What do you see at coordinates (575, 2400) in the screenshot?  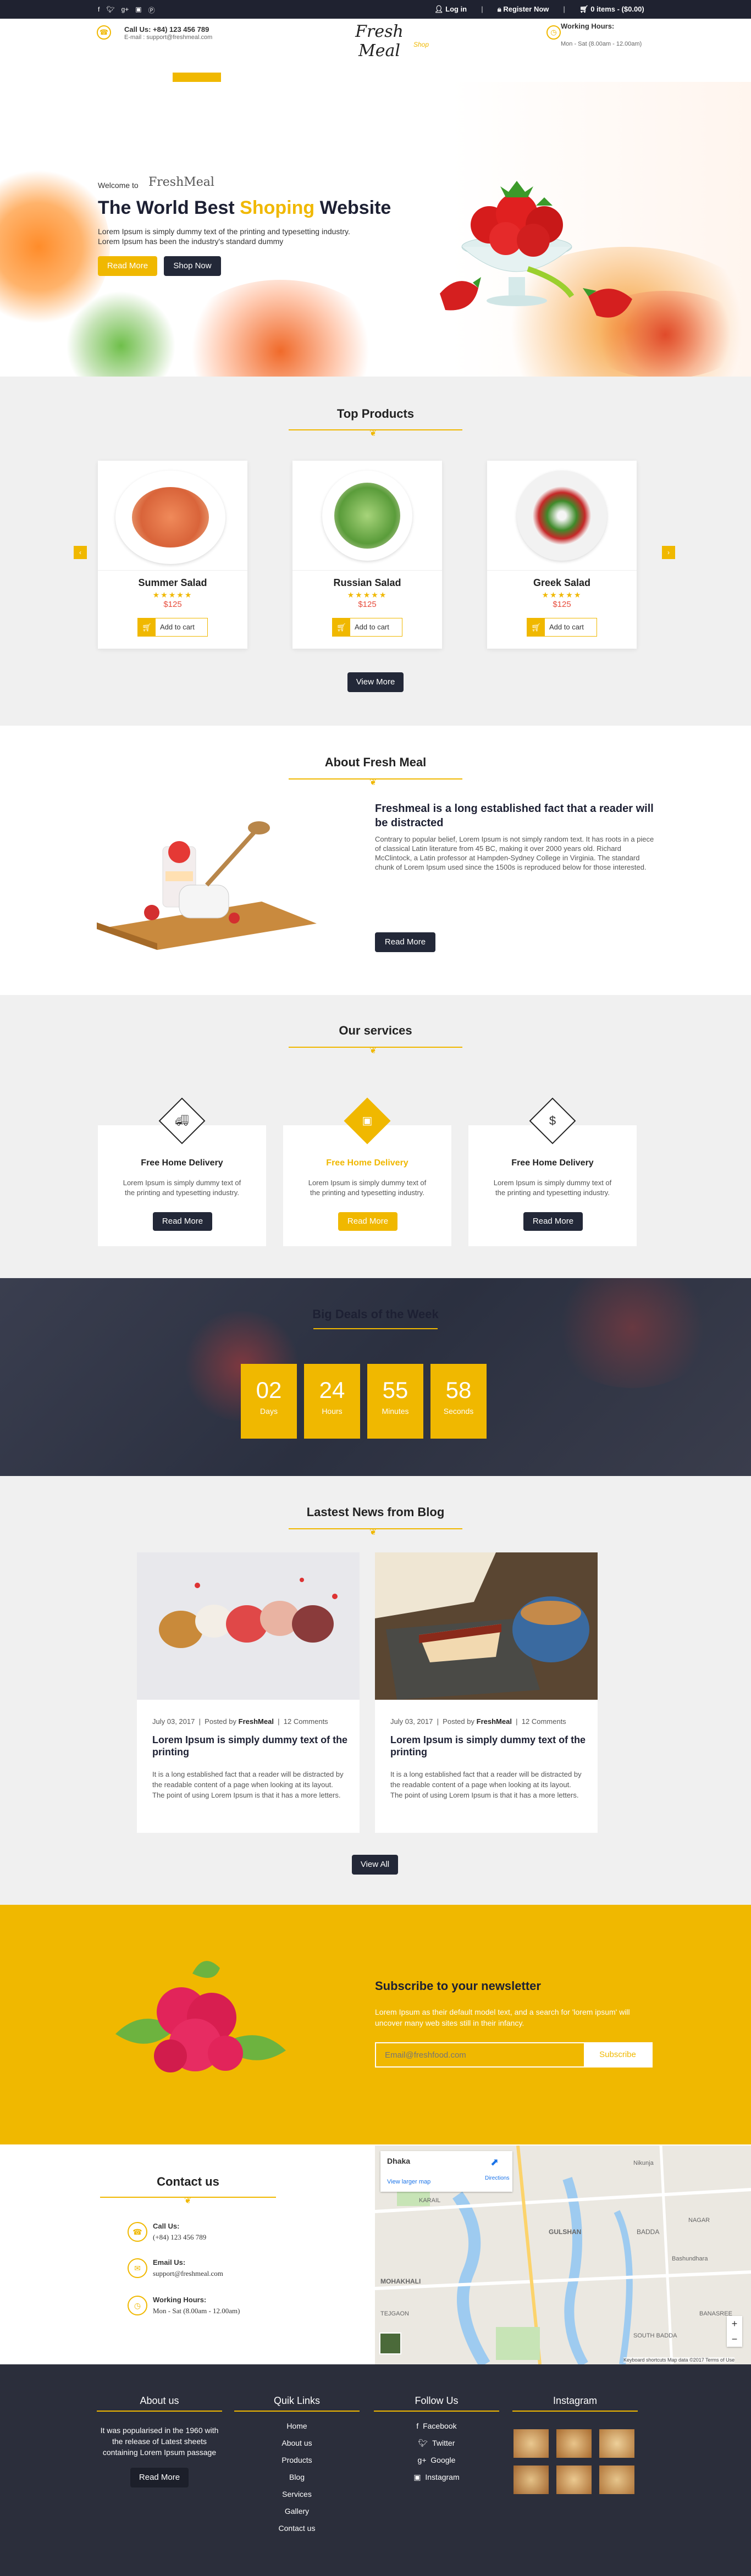 I see `footer-instagram-title: Instagram` at bounding box center [575, 2400].